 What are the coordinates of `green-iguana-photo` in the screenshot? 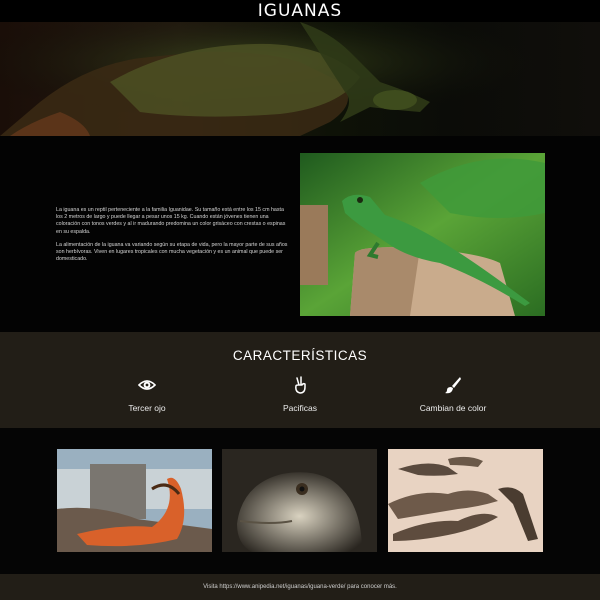 It's located at (422, 234).